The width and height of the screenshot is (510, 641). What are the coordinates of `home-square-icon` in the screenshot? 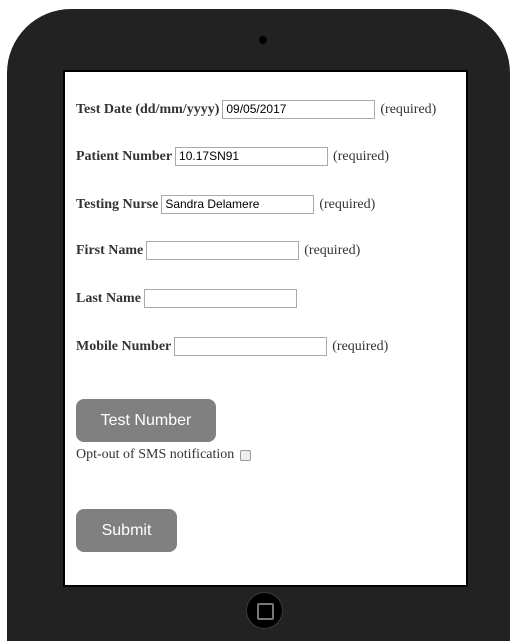 It's located at (265, 611).